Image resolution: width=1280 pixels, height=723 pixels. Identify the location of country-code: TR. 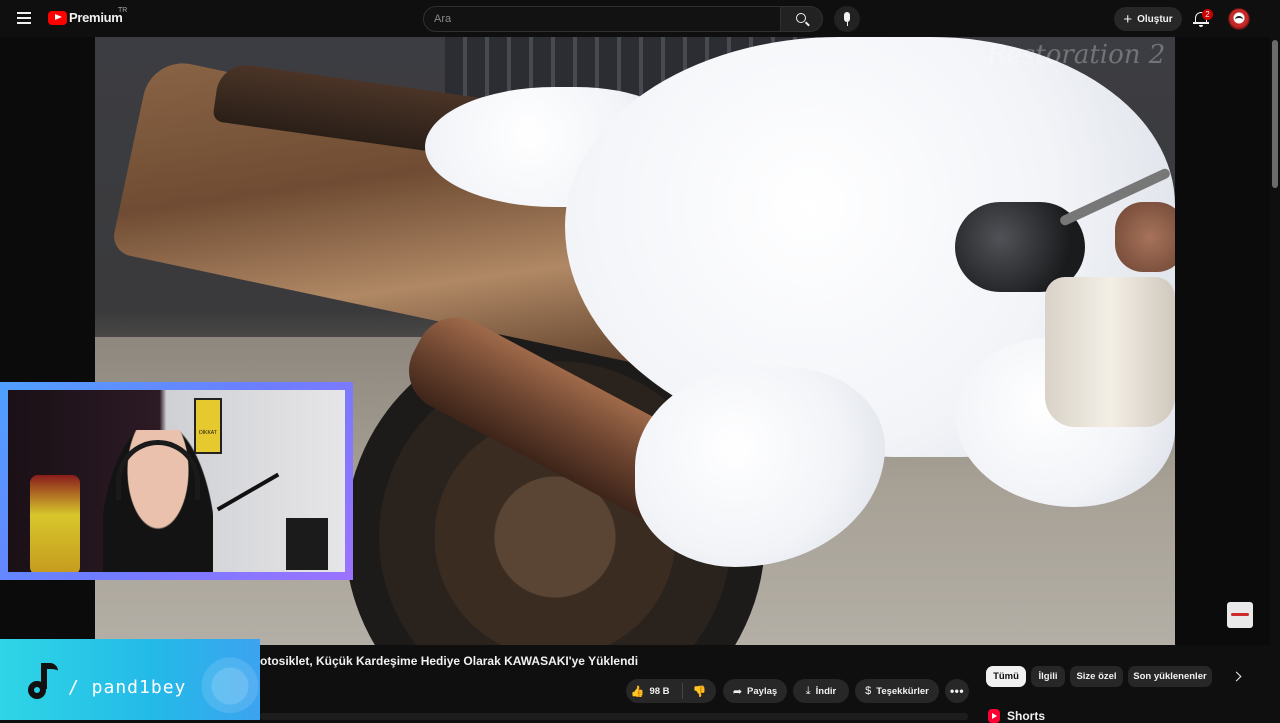
(123, 10).